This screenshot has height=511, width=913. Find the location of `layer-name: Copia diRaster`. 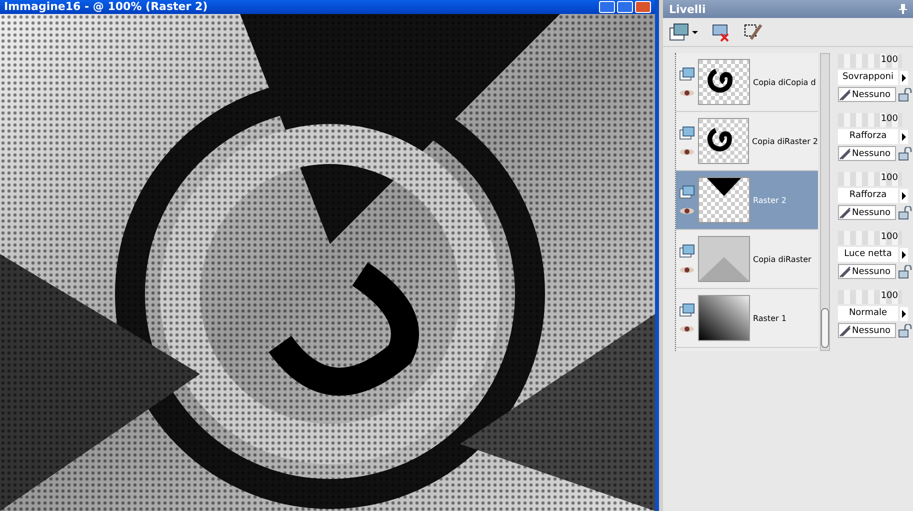

layer-name: Copia diRaster is located at coordinates (782, 259).